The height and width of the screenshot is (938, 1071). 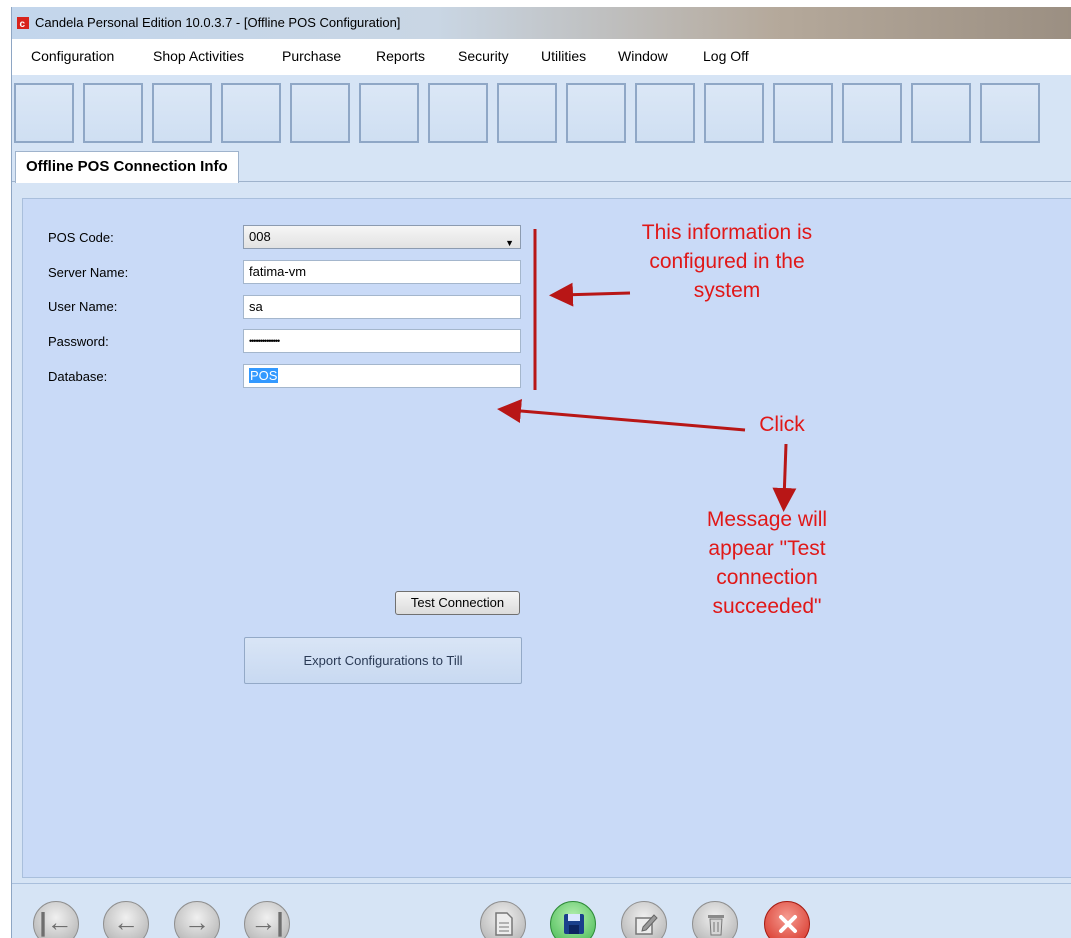 I want to click on last-record-icon: →|, so click(x=267, y=919).